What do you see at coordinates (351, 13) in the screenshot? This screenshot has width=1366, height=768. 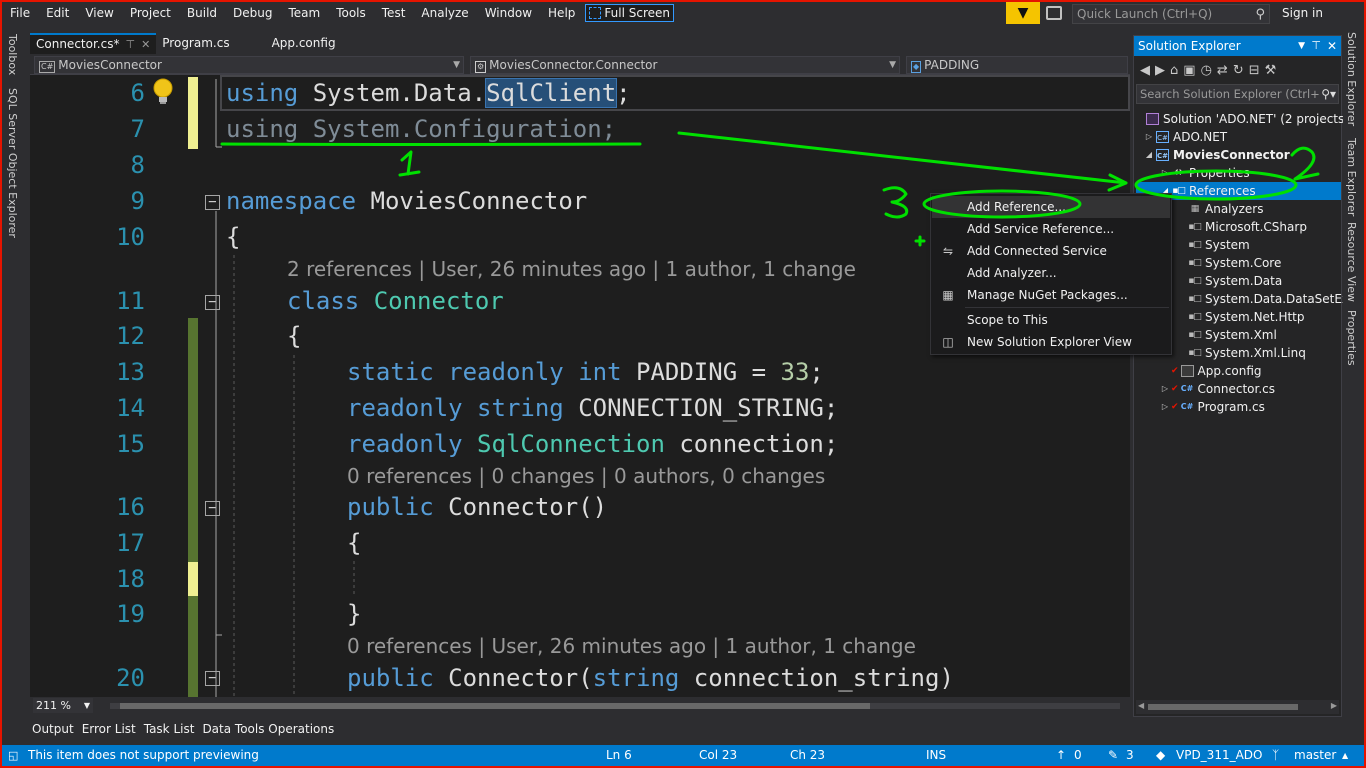 I see `menu-tools: Tools` at bounding box center [351, 13].